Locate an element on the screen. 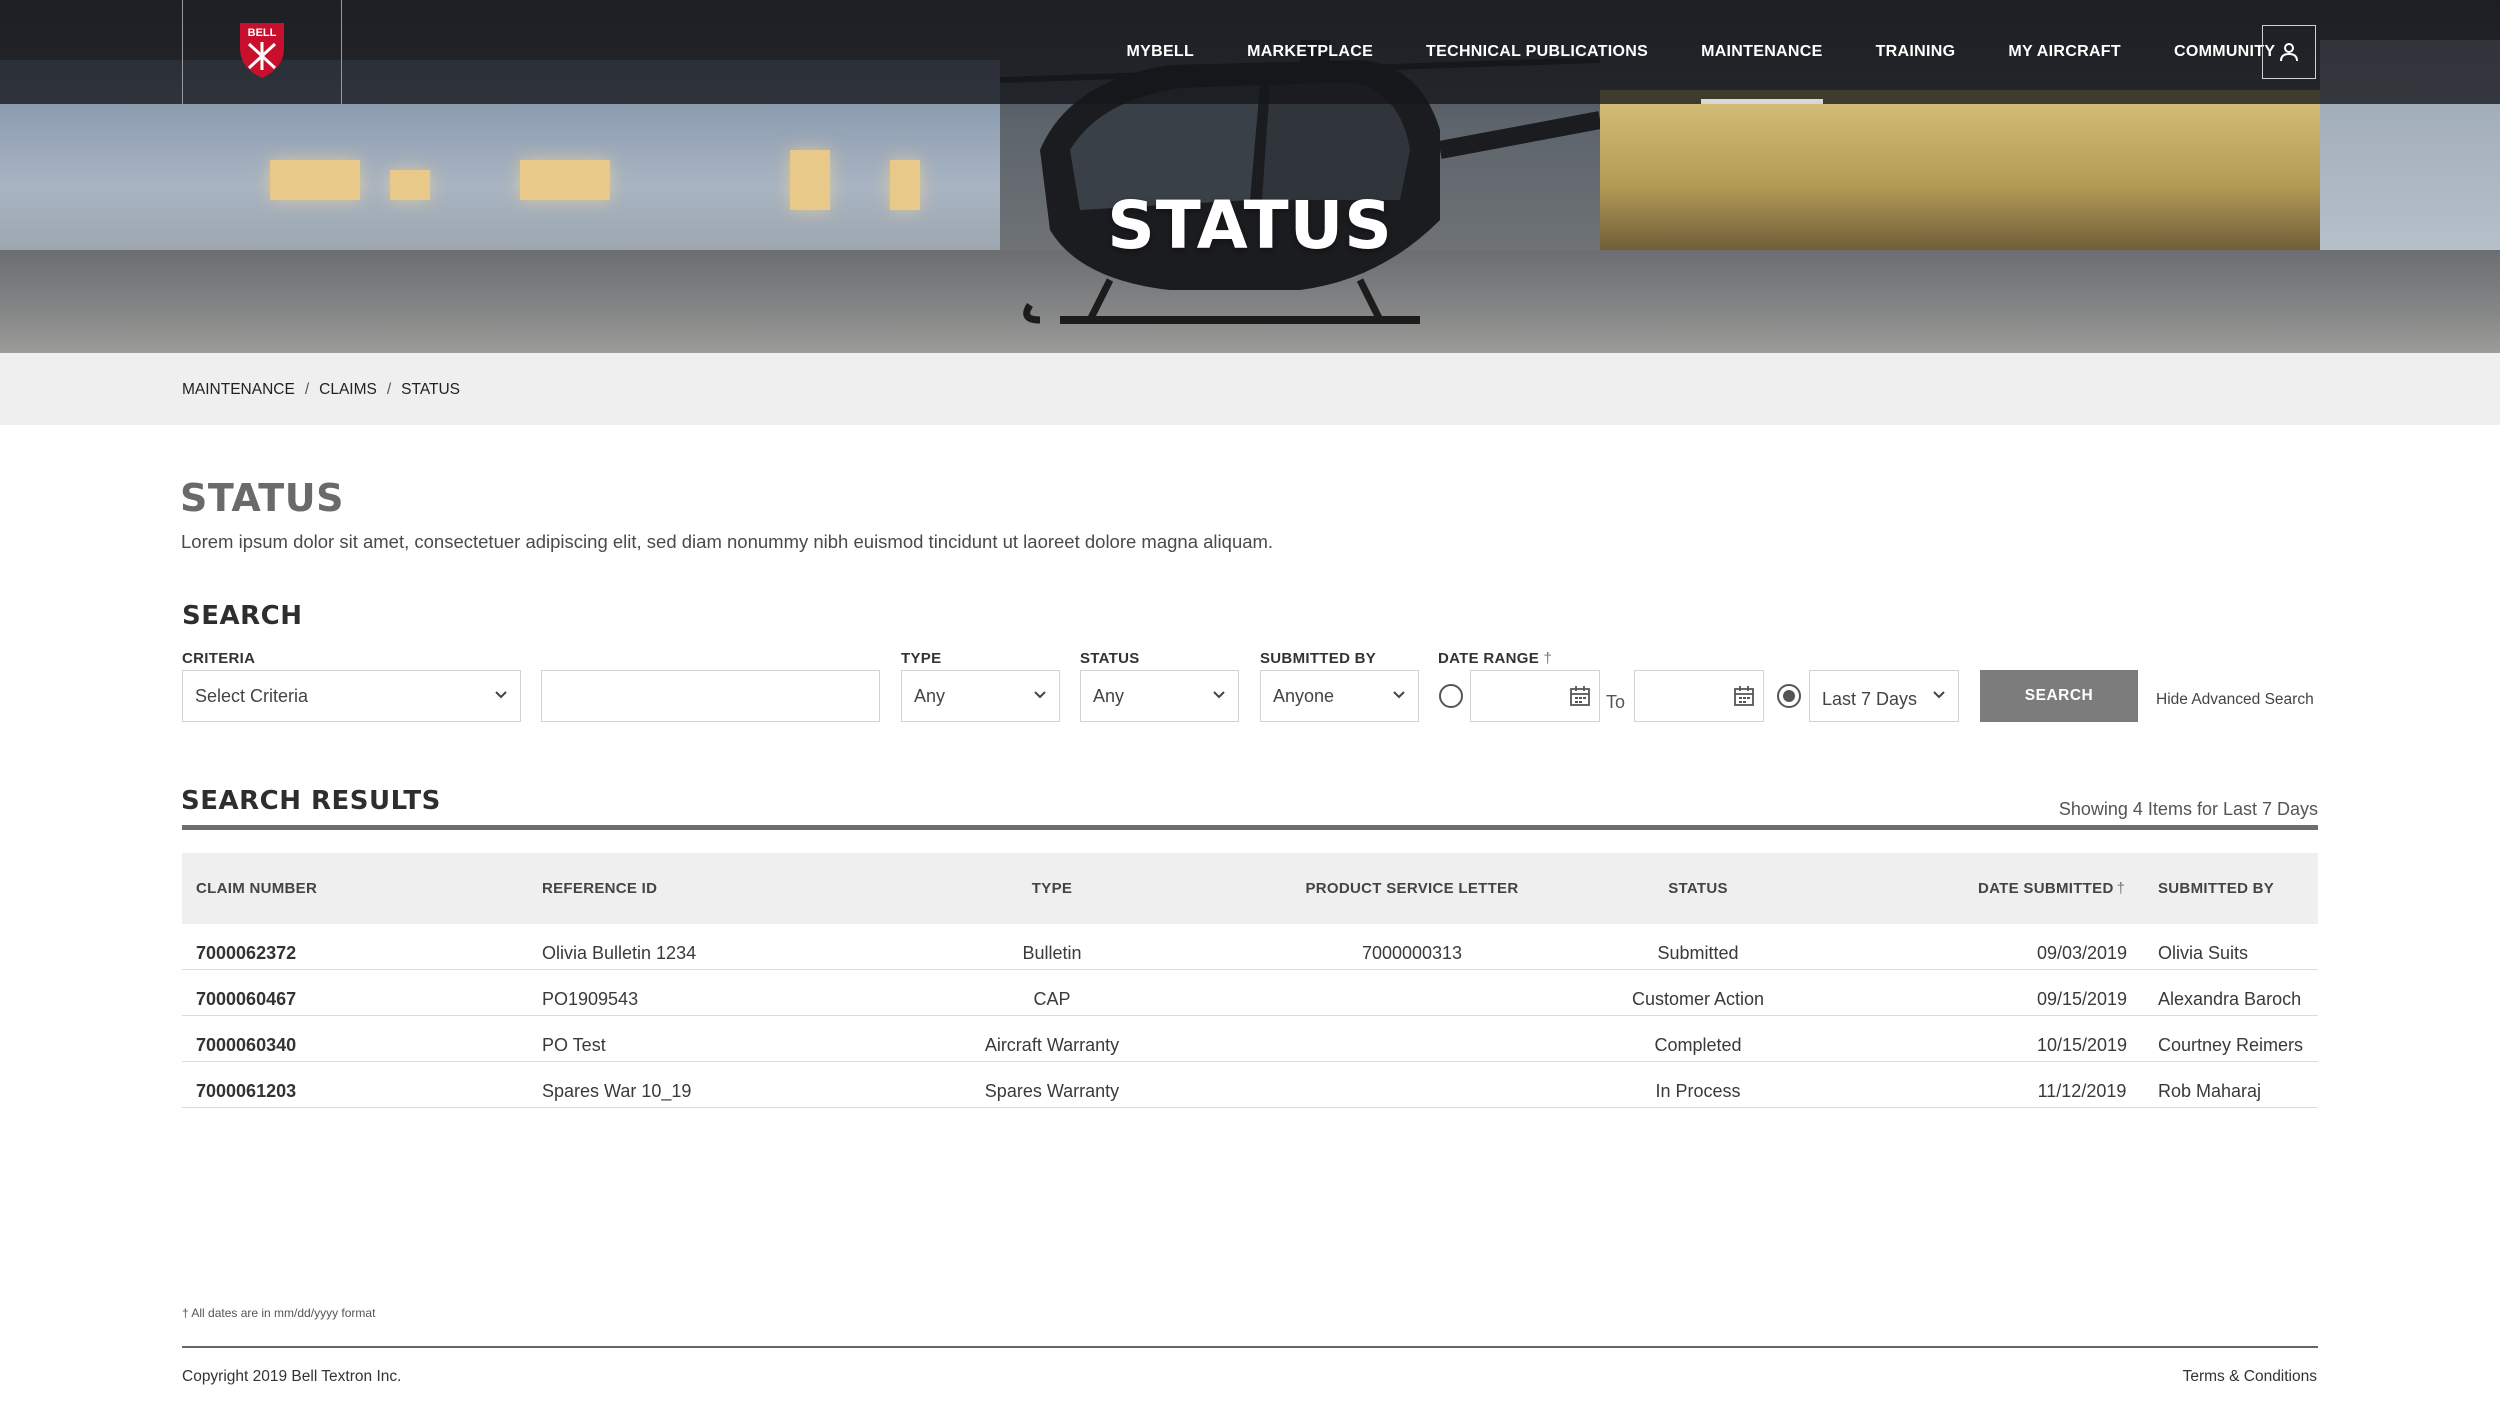 The width and height of the screenshot is (2500, 1406). cell-type: CAP is located at coordinates (1052, 999).